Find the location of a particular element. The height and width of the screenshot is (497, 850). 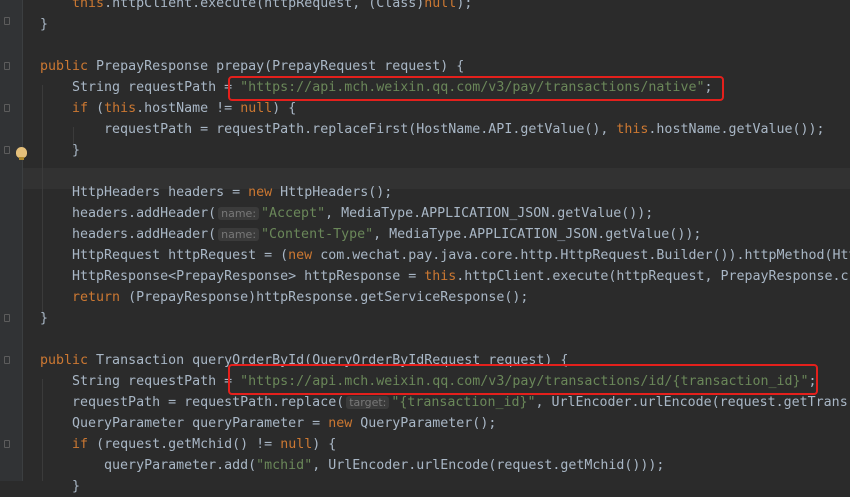

code-token: ); is located at coordinates (464, 5).